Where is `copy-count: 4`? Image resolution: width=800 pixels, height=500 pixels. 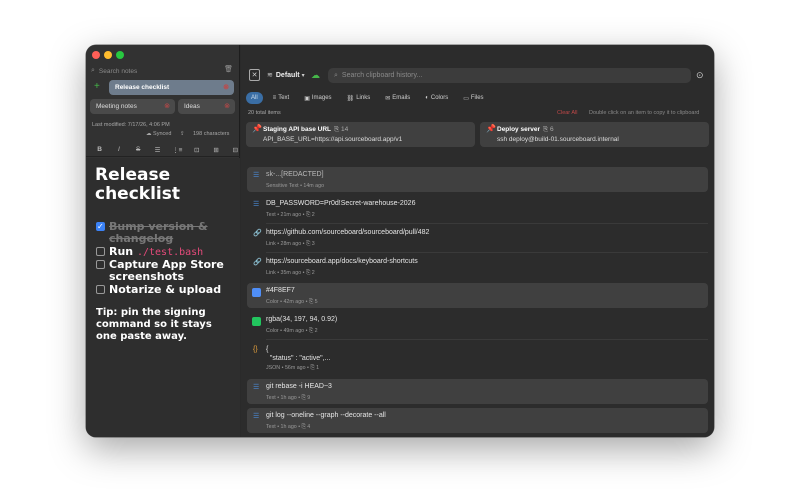
copy-count: 4 is located at coordinates (309, 427).